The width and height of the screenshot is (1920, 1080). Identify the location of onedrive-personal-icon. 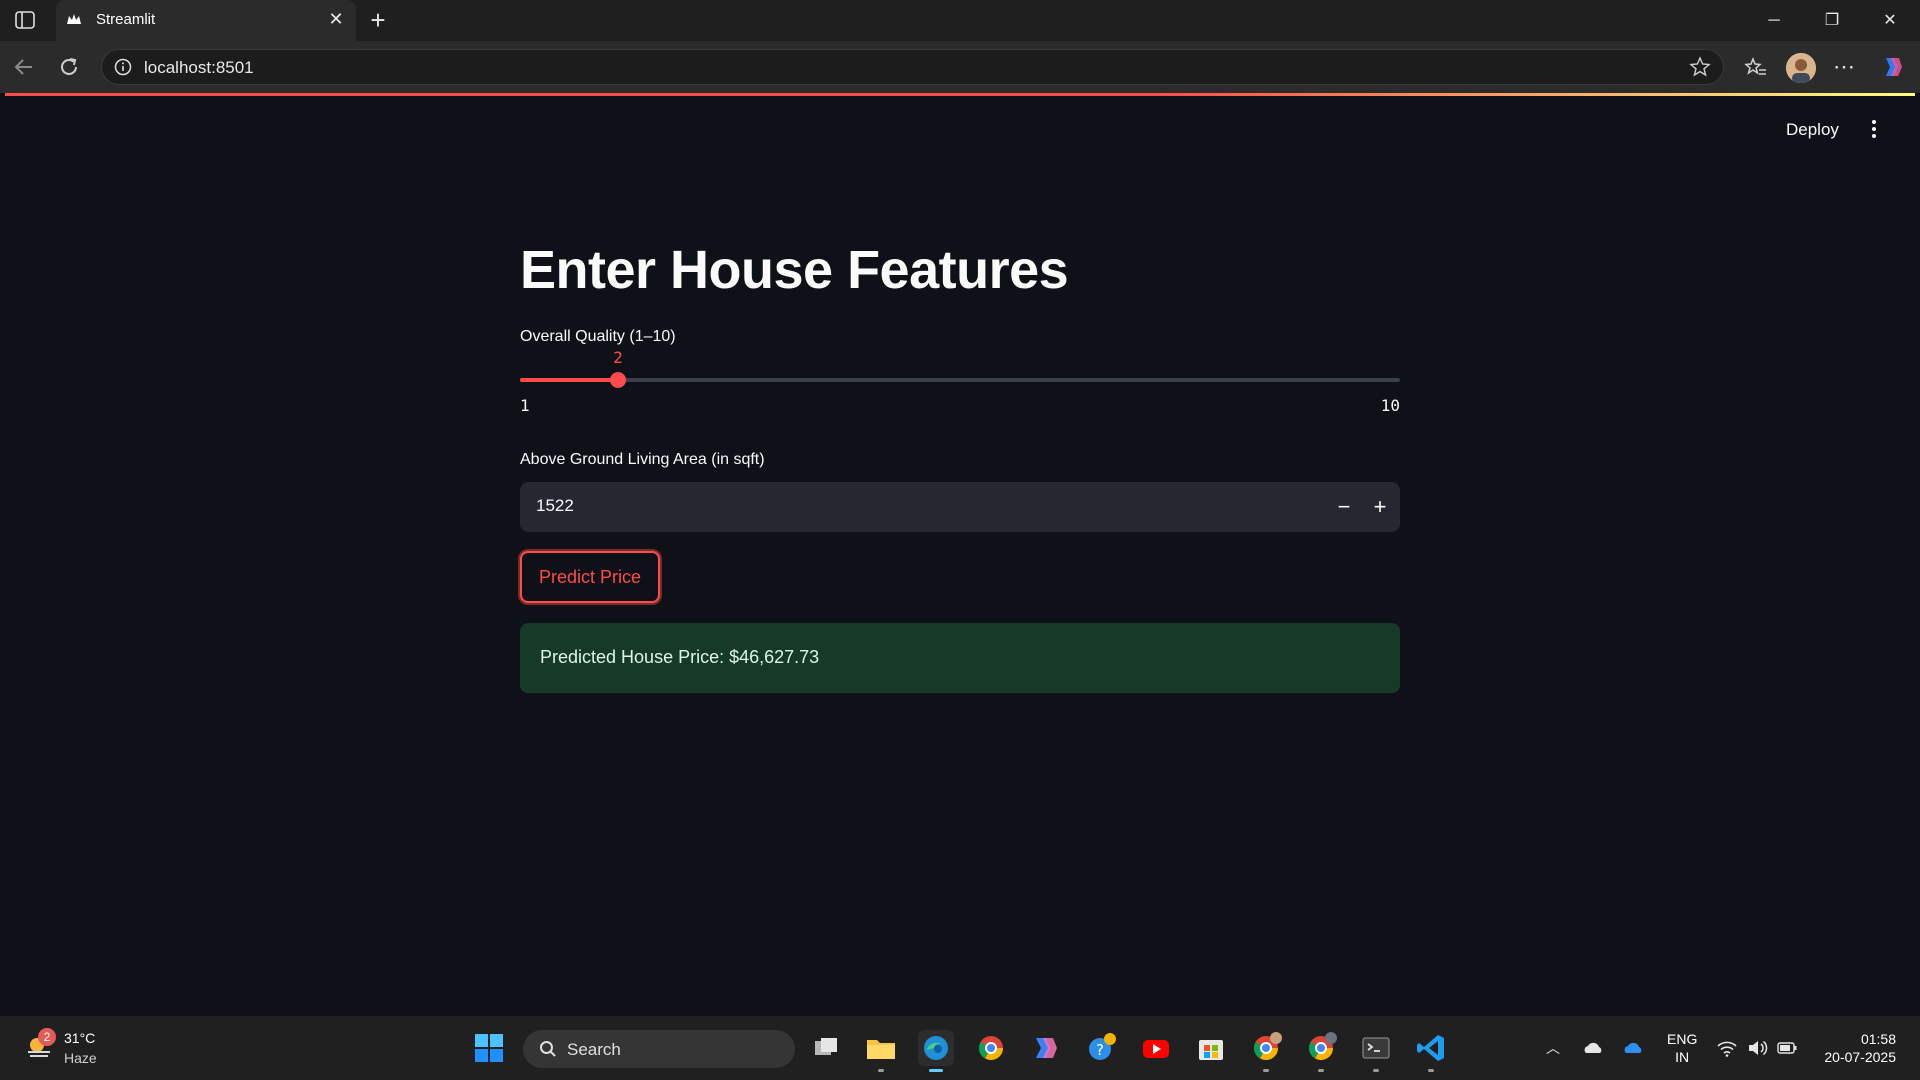
(1593, 1048).